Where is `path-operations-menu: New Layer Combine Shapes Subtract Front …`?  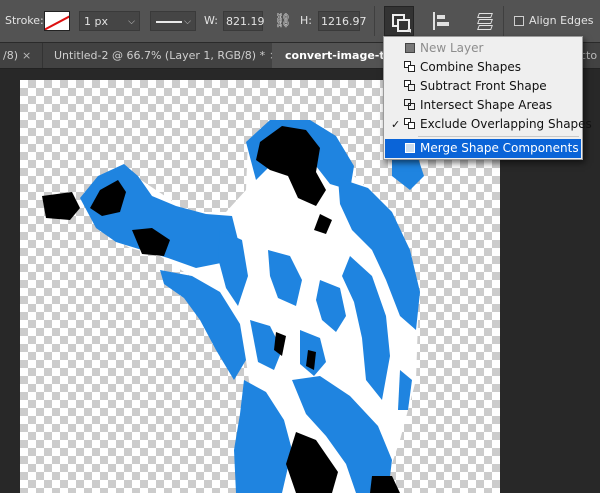
path-operations-menu: New Layer Combine Shapes Subtract Front … is located at coordinates (487, 98).